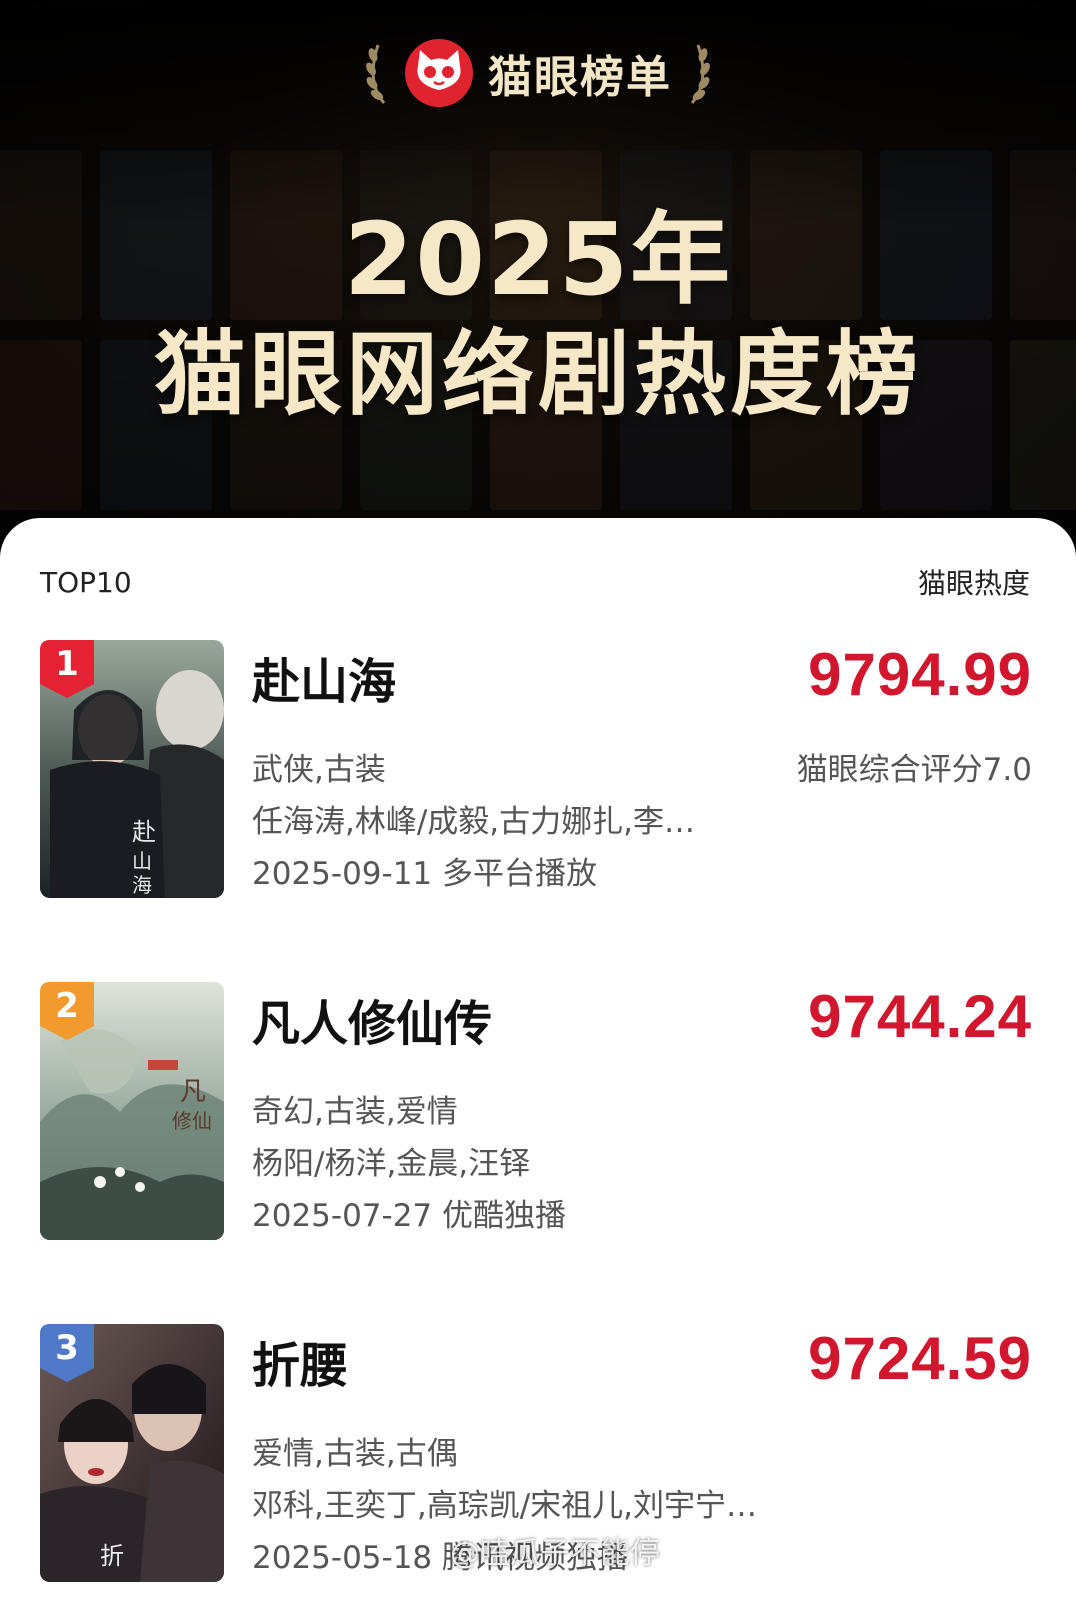 The image size is (1076, 1598). What do you see at coordinates (319, 770) in the screenshot?
I see `genre-tags: 武侠,古装` at bounding box center [319, 770].